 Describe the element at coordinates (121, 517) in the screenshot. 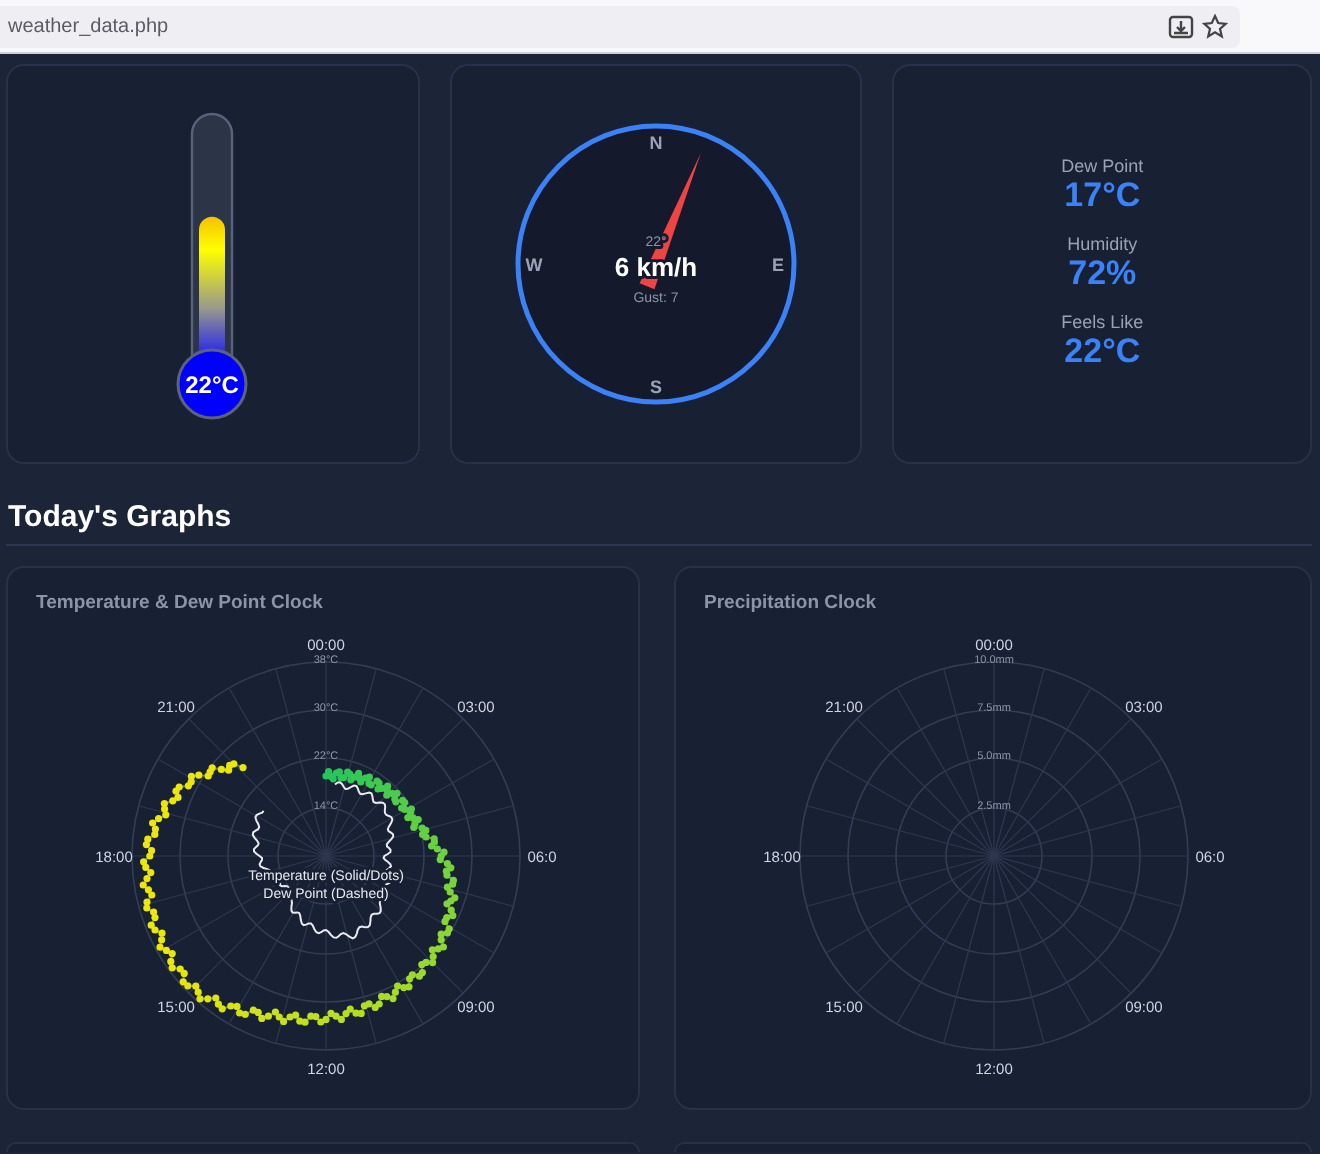

I see `section-heading: Today's Graphs` at that location.